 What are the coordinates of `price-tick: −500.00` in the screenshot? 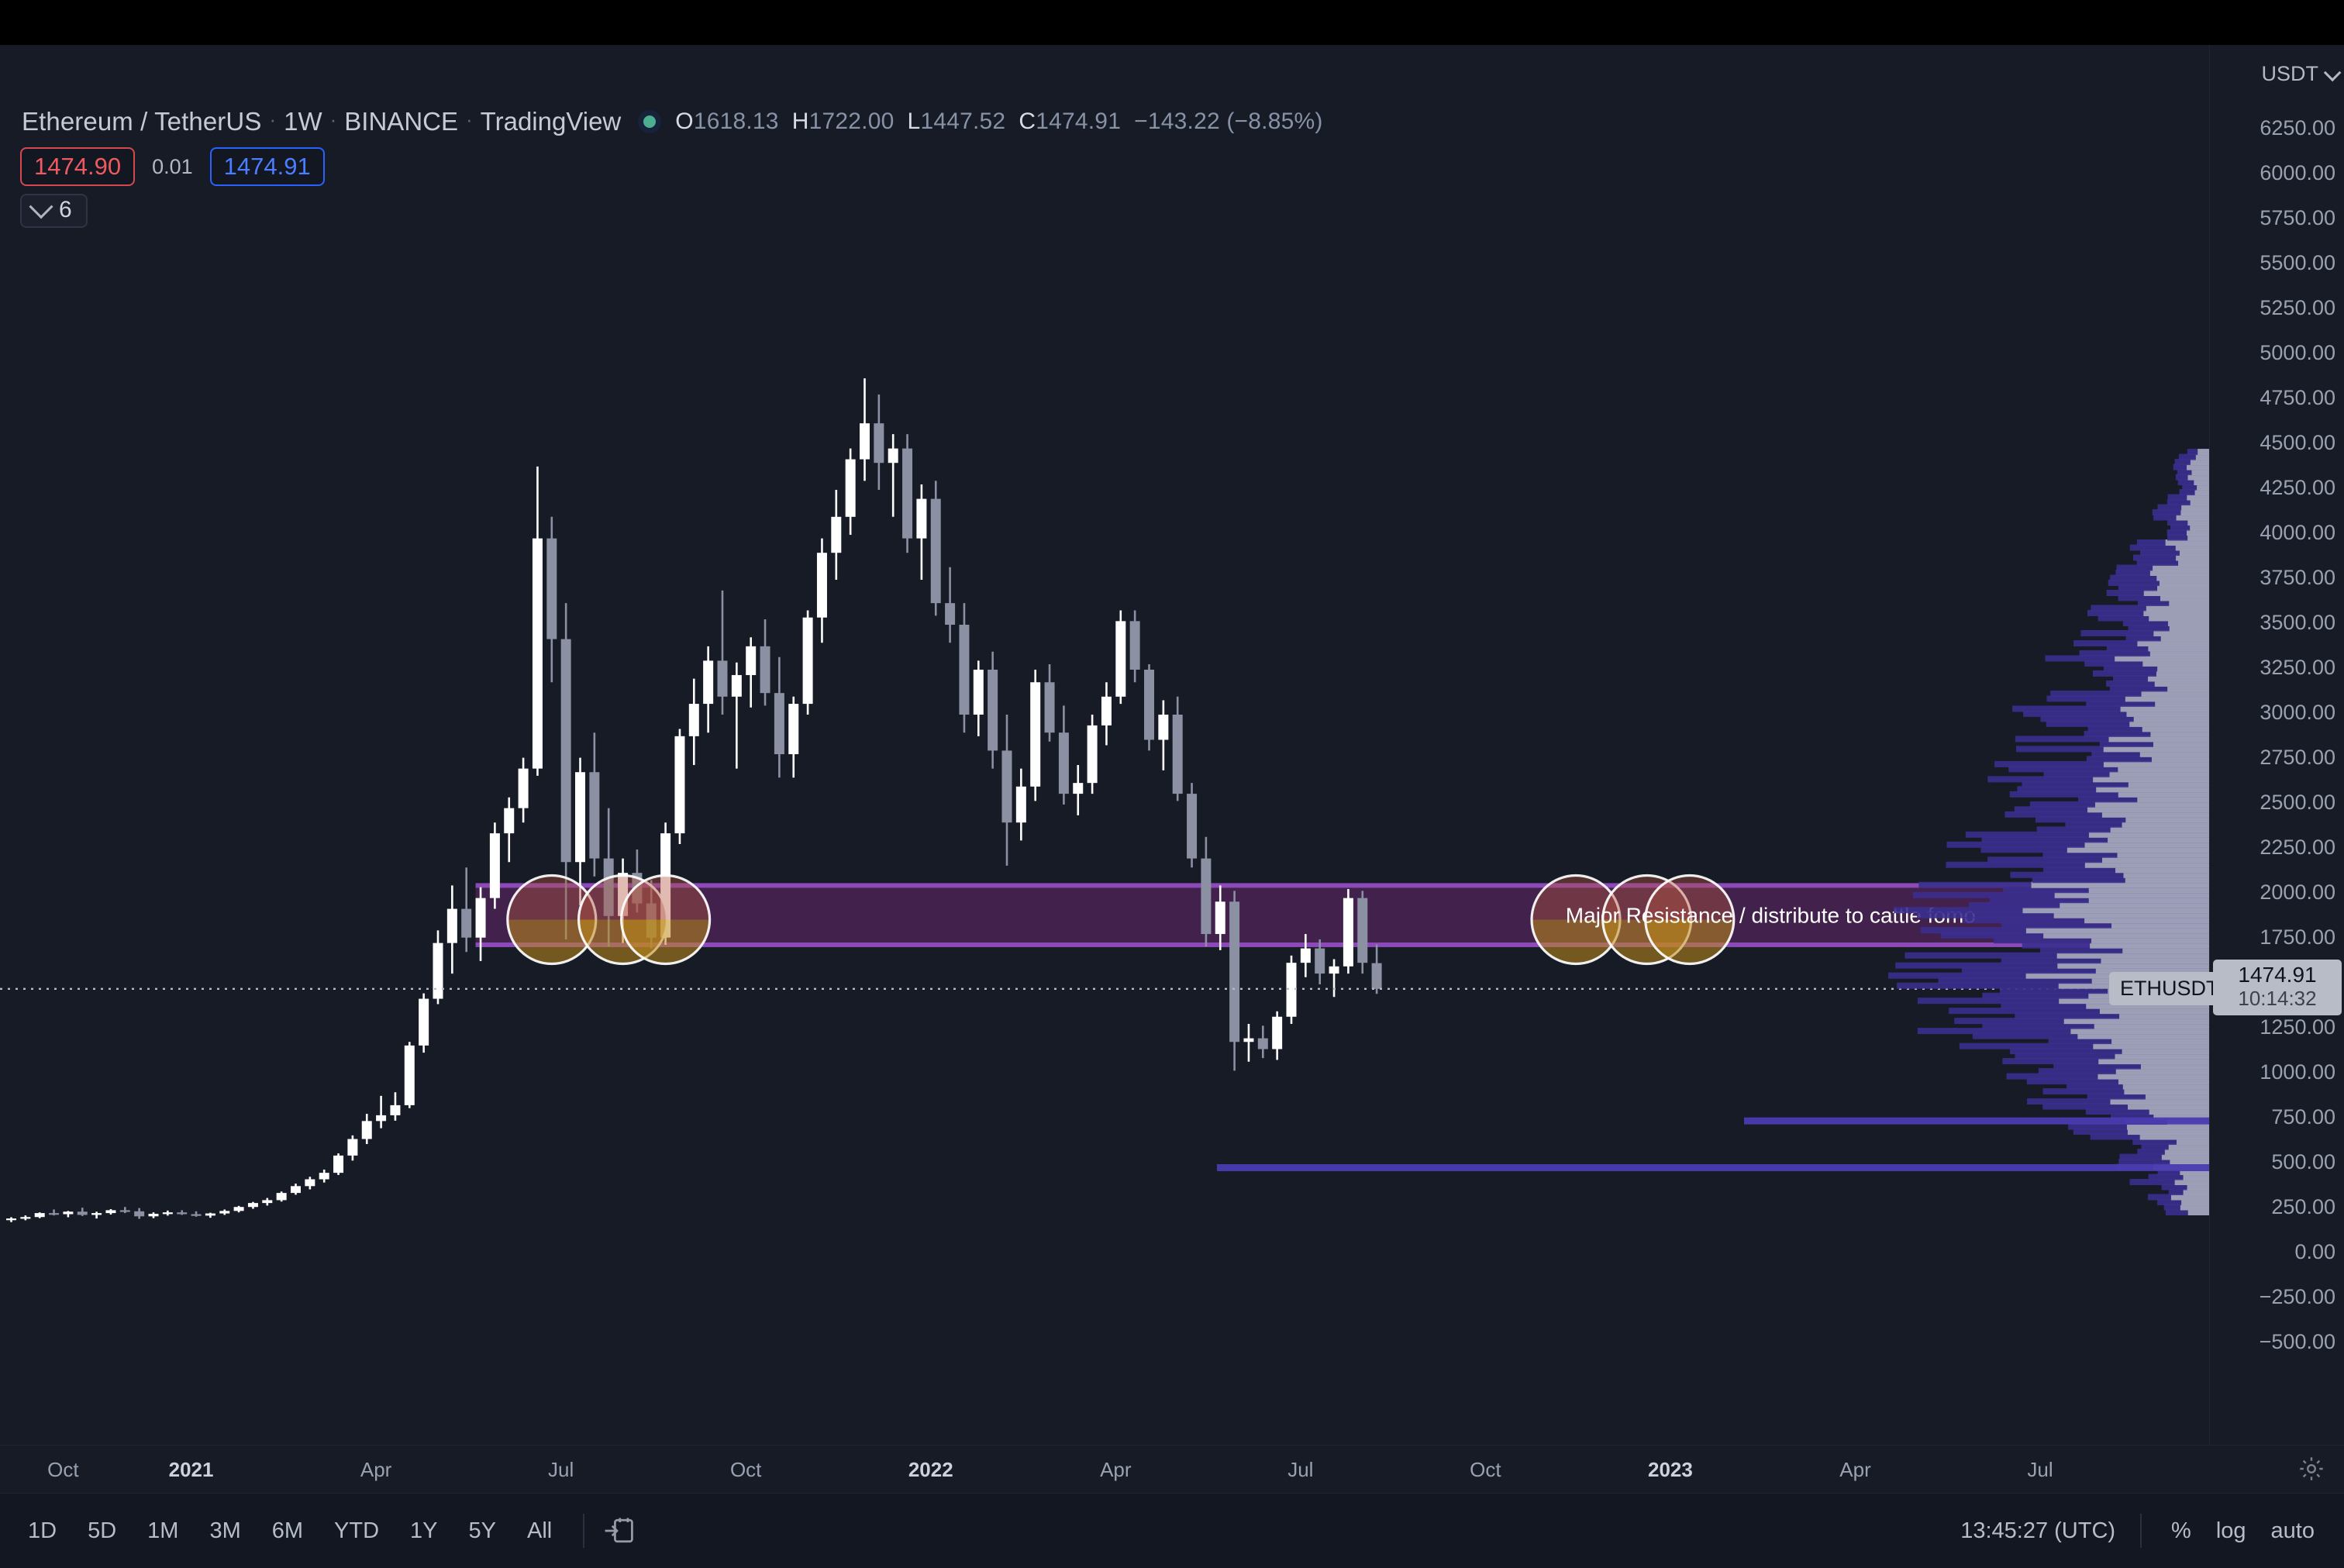 It's located at (2297, 1341).